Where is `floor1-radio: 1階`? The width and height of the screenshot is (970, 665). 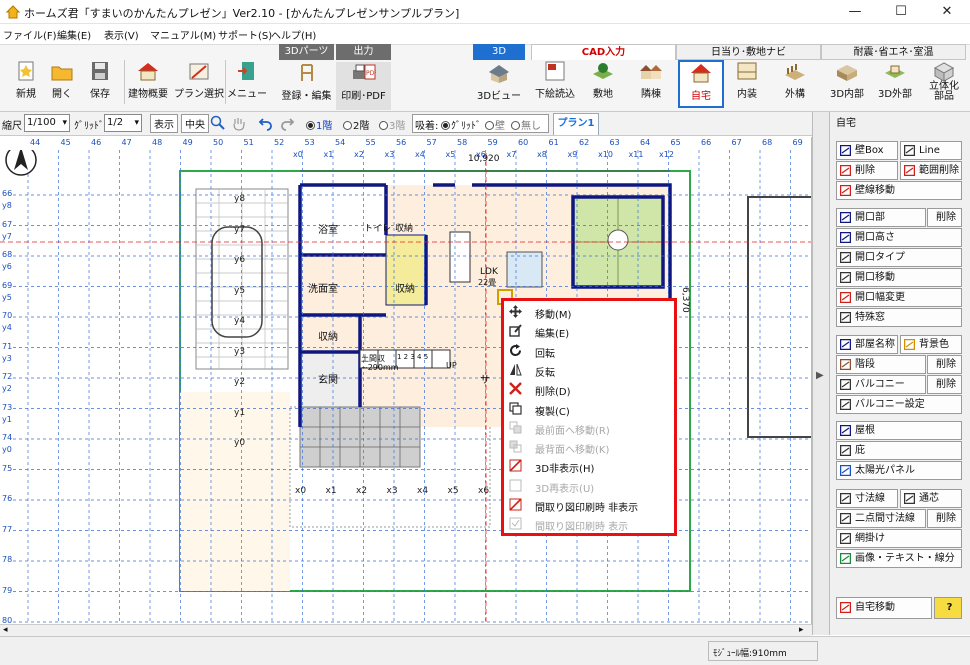 floor1-radio: 1階 is located at coordinates (319, 124).